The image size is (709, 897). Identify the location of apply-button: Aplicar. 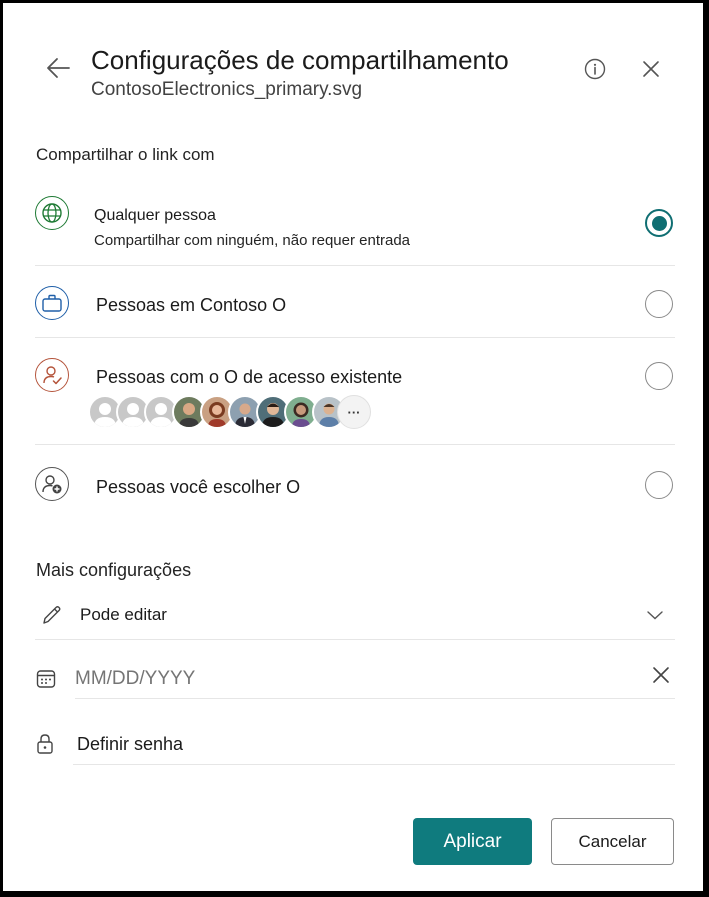
(472, 841).